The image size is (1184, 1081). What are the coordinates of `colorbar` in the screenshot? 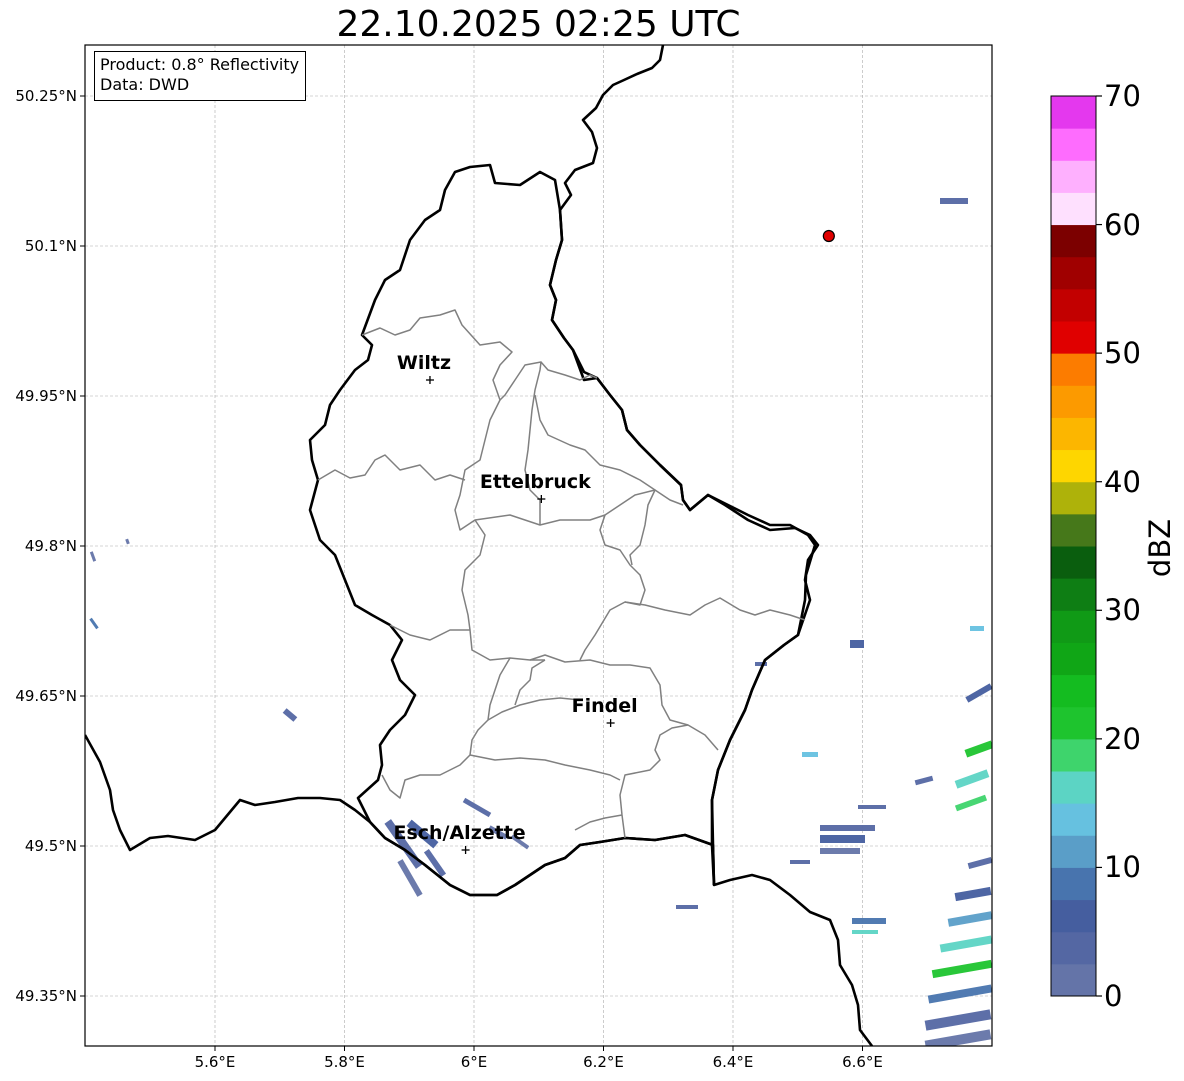 It's located at (1076, 546).